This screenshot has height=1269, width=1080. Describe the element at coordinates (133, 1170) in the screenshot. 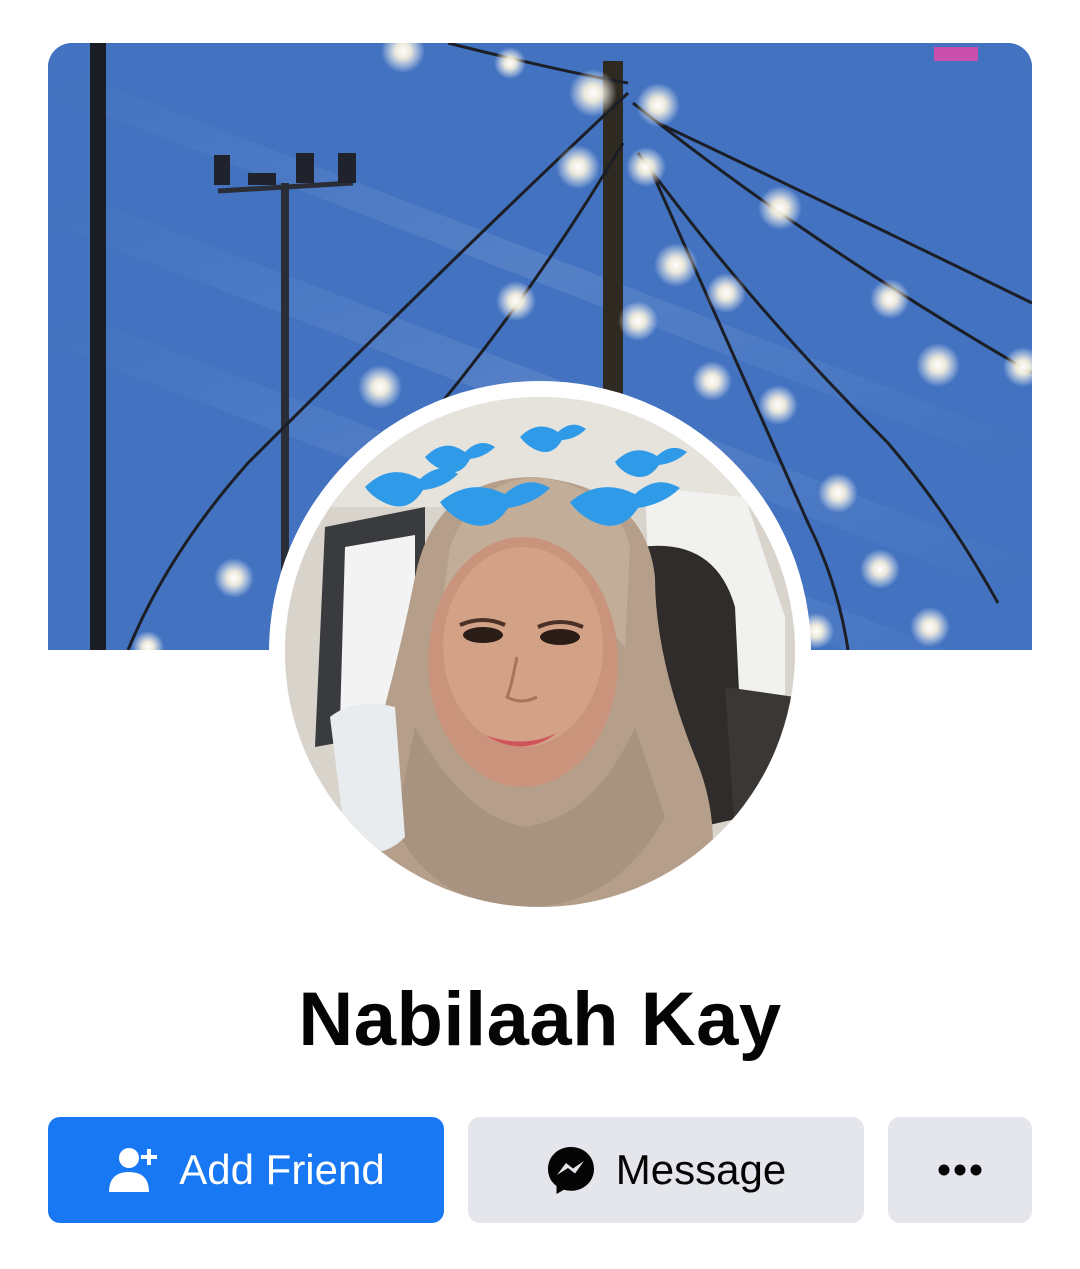

I see `add-friend-icon` at that location.